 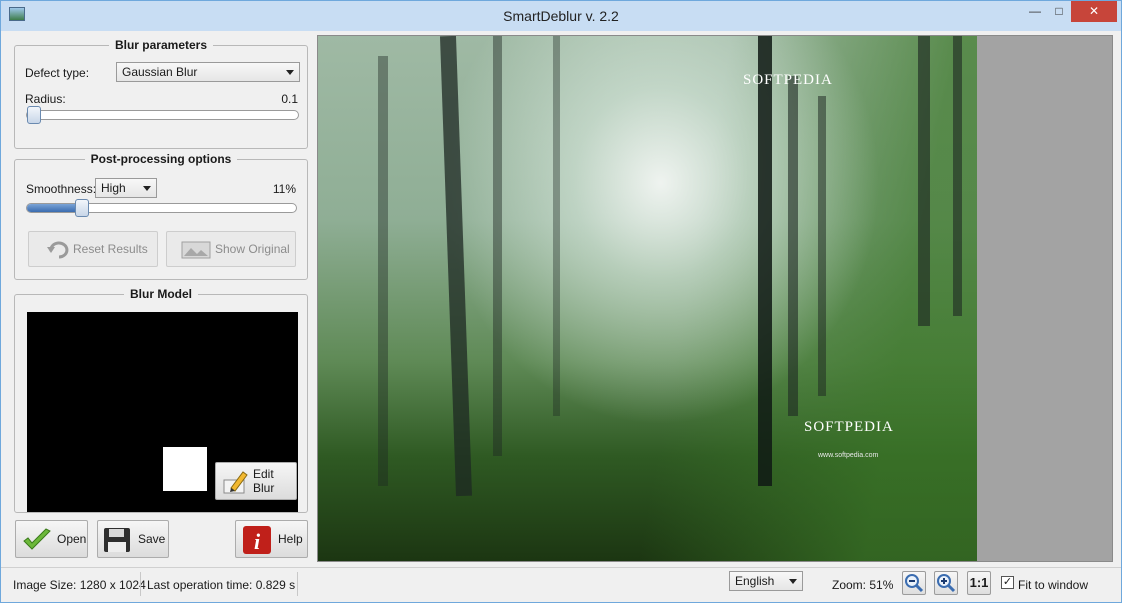 What do you see at coordinates (61, 189) in the screenshot?
I see `smoothness-label: Smoothness:` at bounding box center [61, 189].